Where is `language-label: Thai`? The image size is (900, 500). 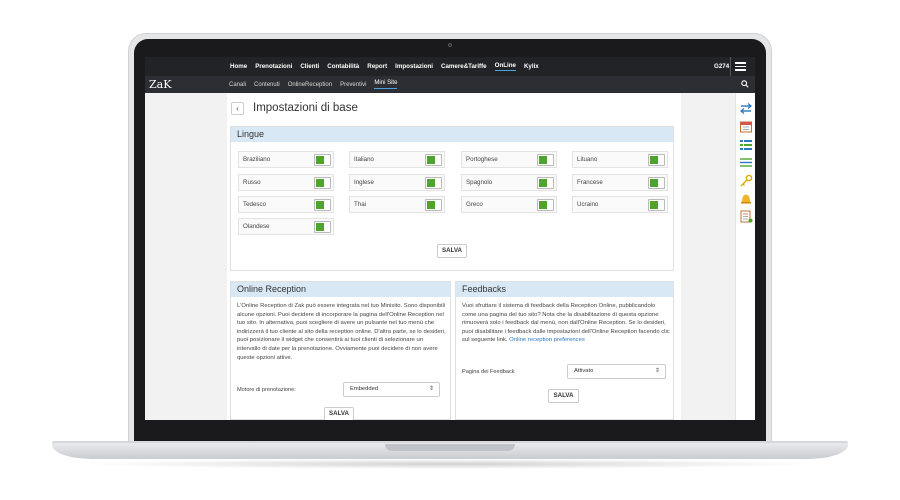
language-label: Thai is located at coordinates (360, 204).